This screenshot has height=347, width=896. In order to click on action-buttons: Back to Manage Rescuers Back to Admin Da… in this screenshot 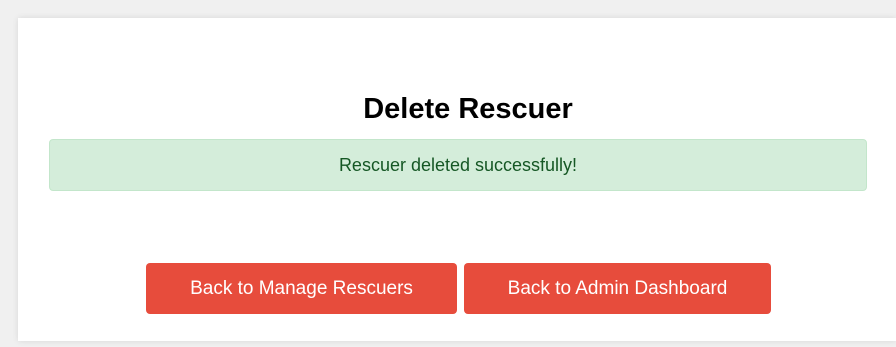, I will do `click(458, 288)`.